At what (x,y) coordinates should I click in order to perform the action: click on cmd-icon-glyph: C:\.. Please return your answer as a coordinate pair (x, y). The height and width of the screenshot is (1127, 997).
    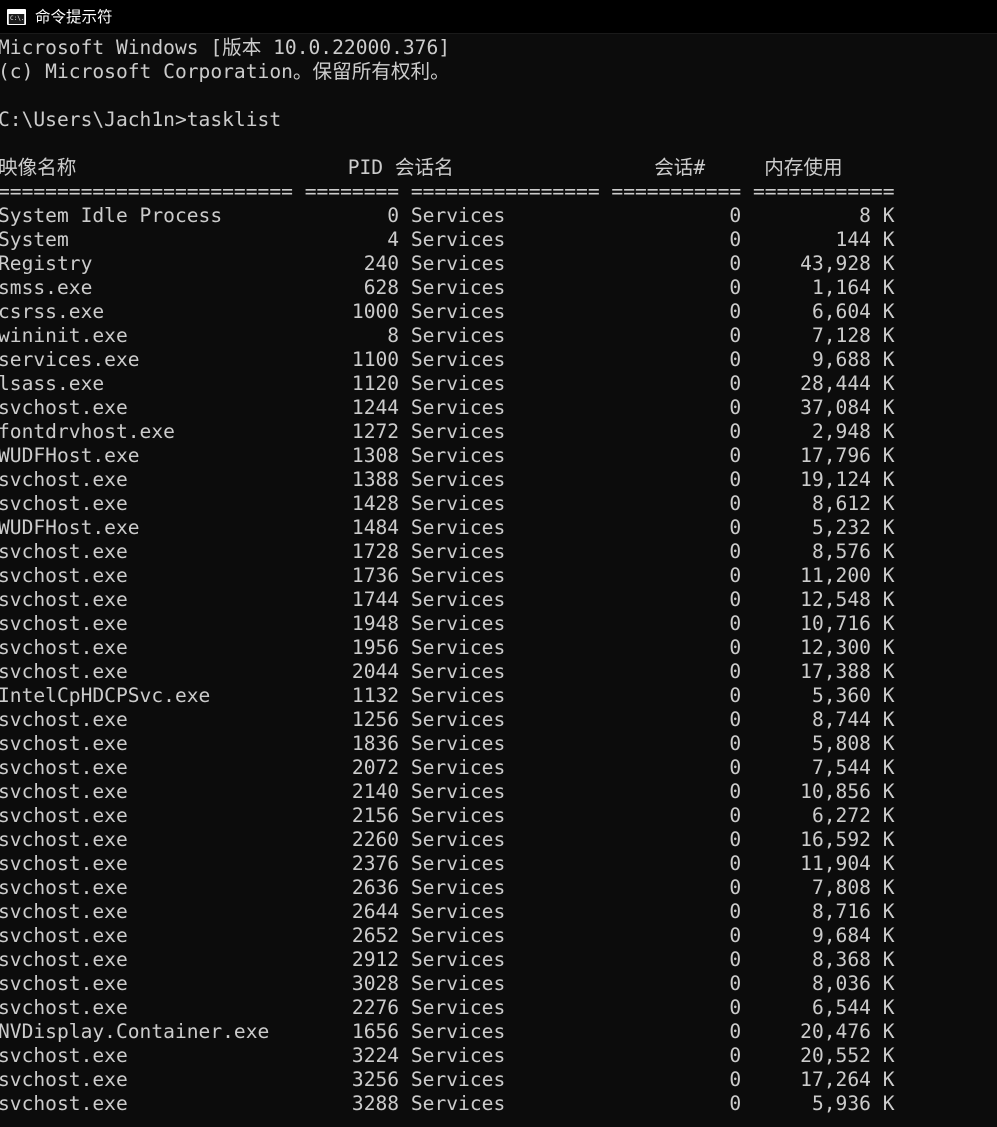
    Looking at the image, I should click on (16, 18).